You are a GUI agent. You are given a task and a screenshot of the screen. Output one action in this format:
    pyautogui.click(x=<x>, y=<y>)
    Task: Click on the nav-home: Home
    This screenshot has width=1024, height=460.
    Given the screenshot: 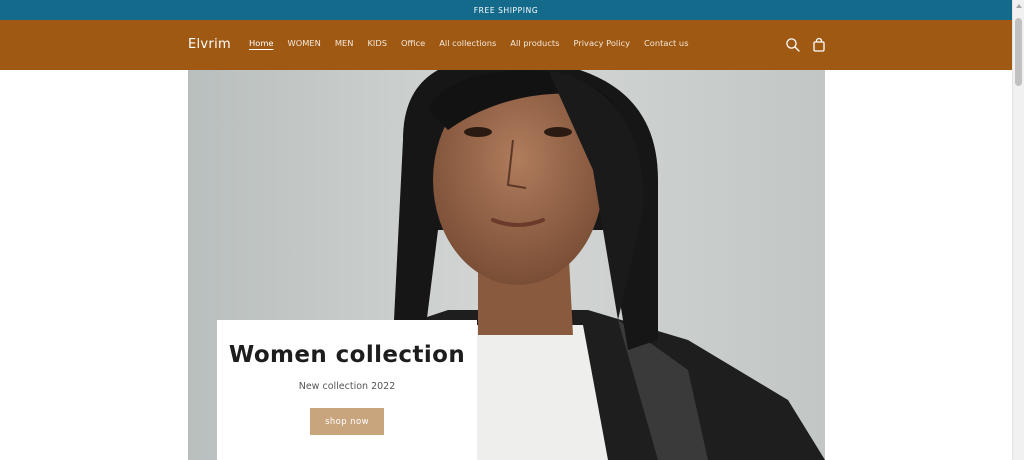 What is the action you would take?
    pyautogui.click(x=261, y=43)
    